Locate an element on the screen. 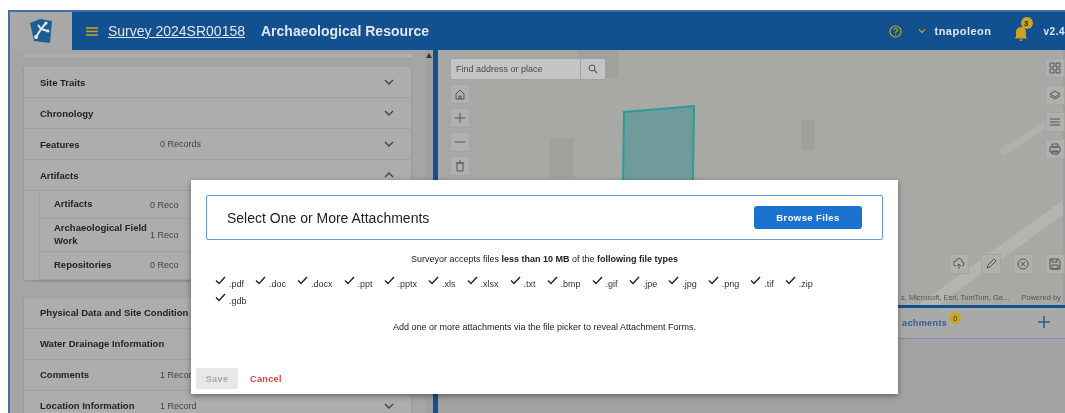  section-title: Site Traits is located at coordinates (100, 82).